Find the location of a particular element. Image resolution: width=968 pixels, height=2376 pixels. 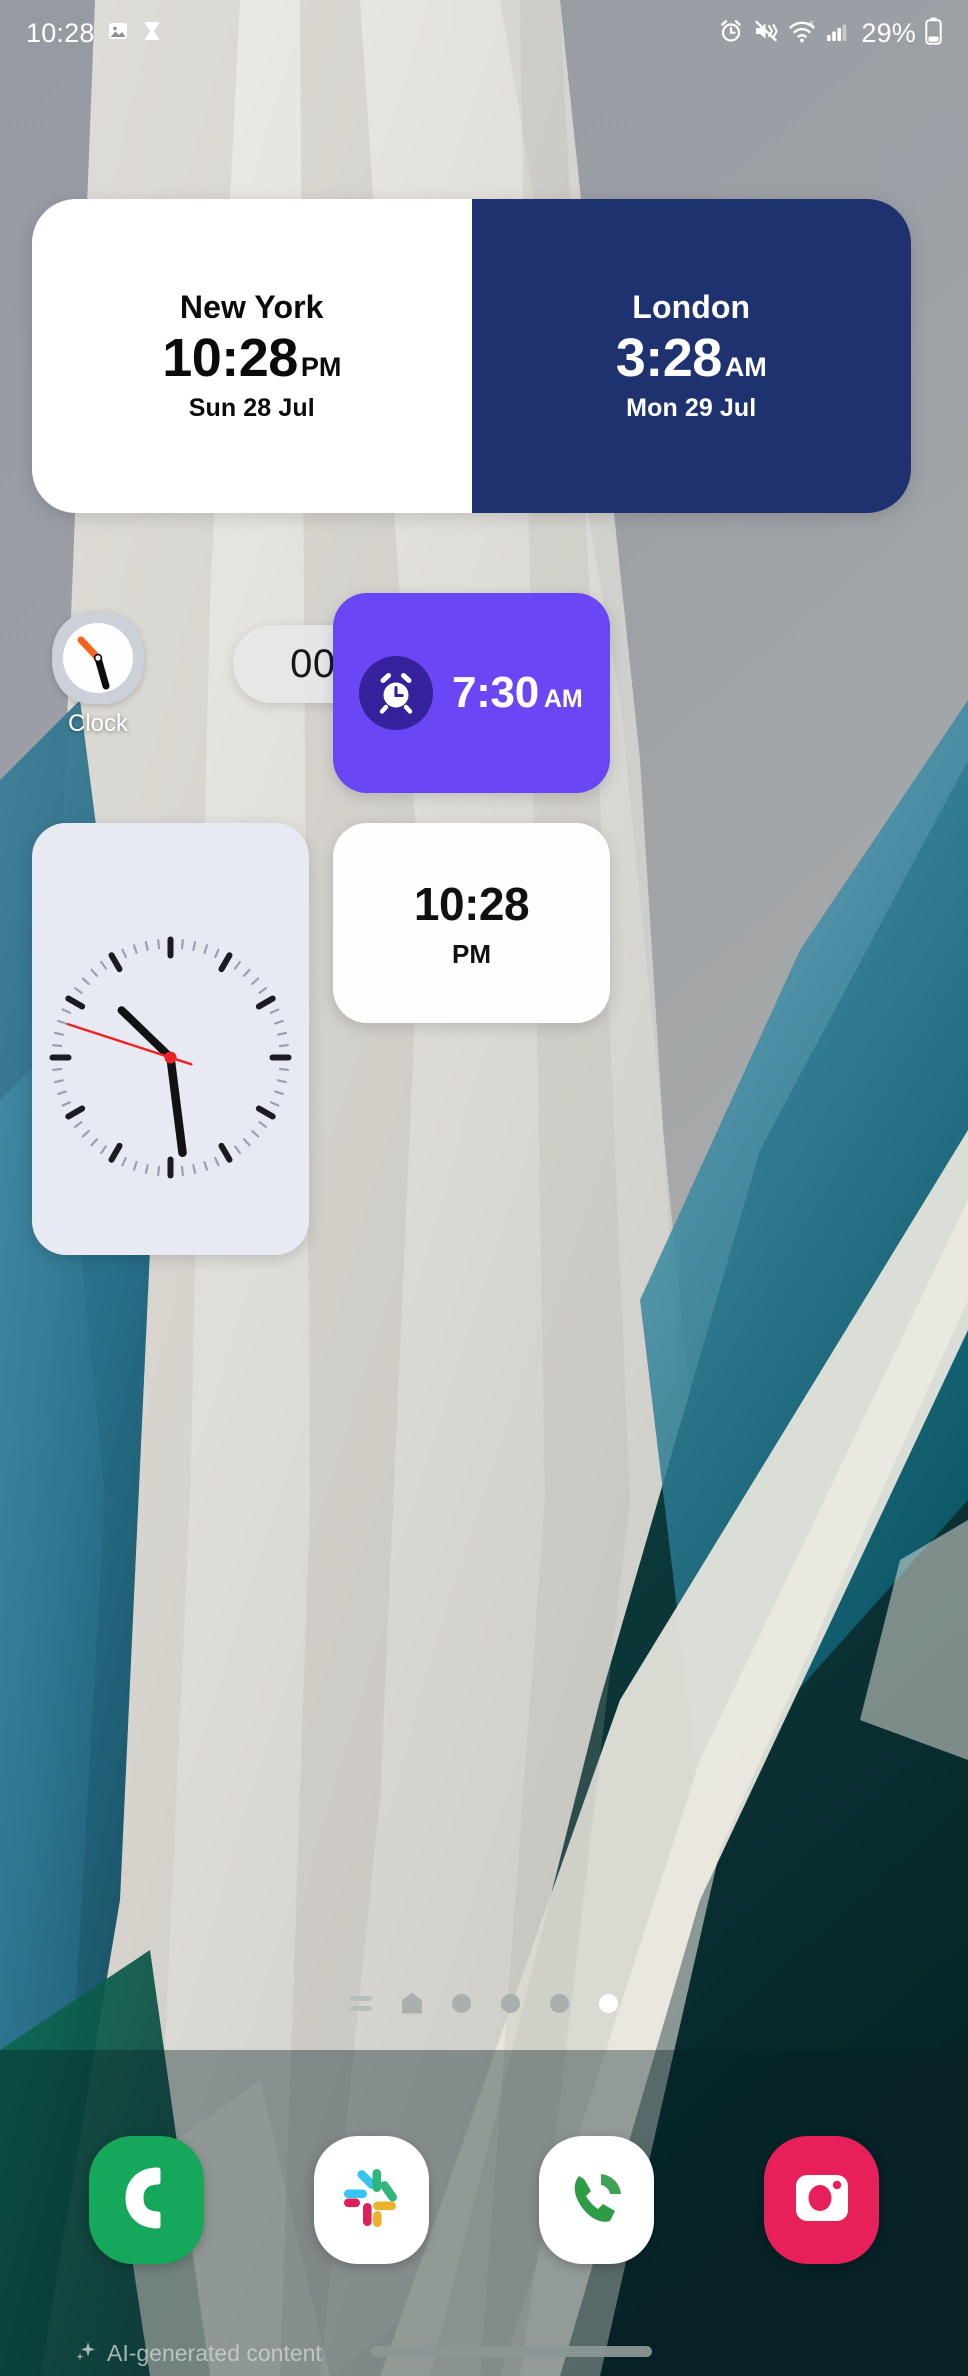

dock is located at coordinates (484, 2200).